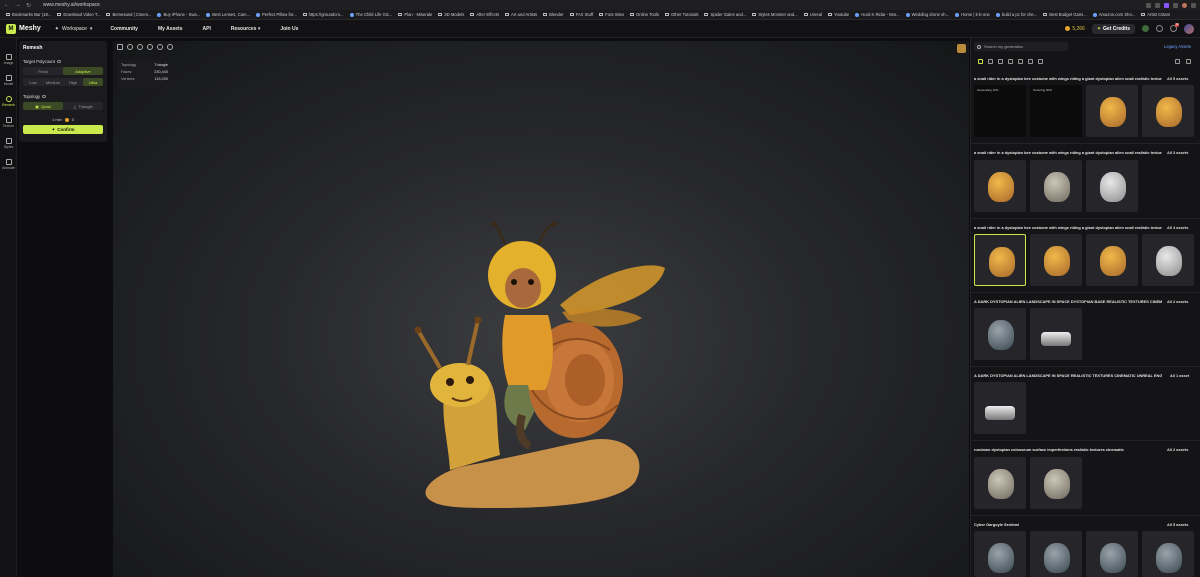 The width and height of the screenshot is (1200, 577). What do you see at coordinates (150, 47) in the screenshot?
I see `lighting-icon` at bounding box center [150, 47].